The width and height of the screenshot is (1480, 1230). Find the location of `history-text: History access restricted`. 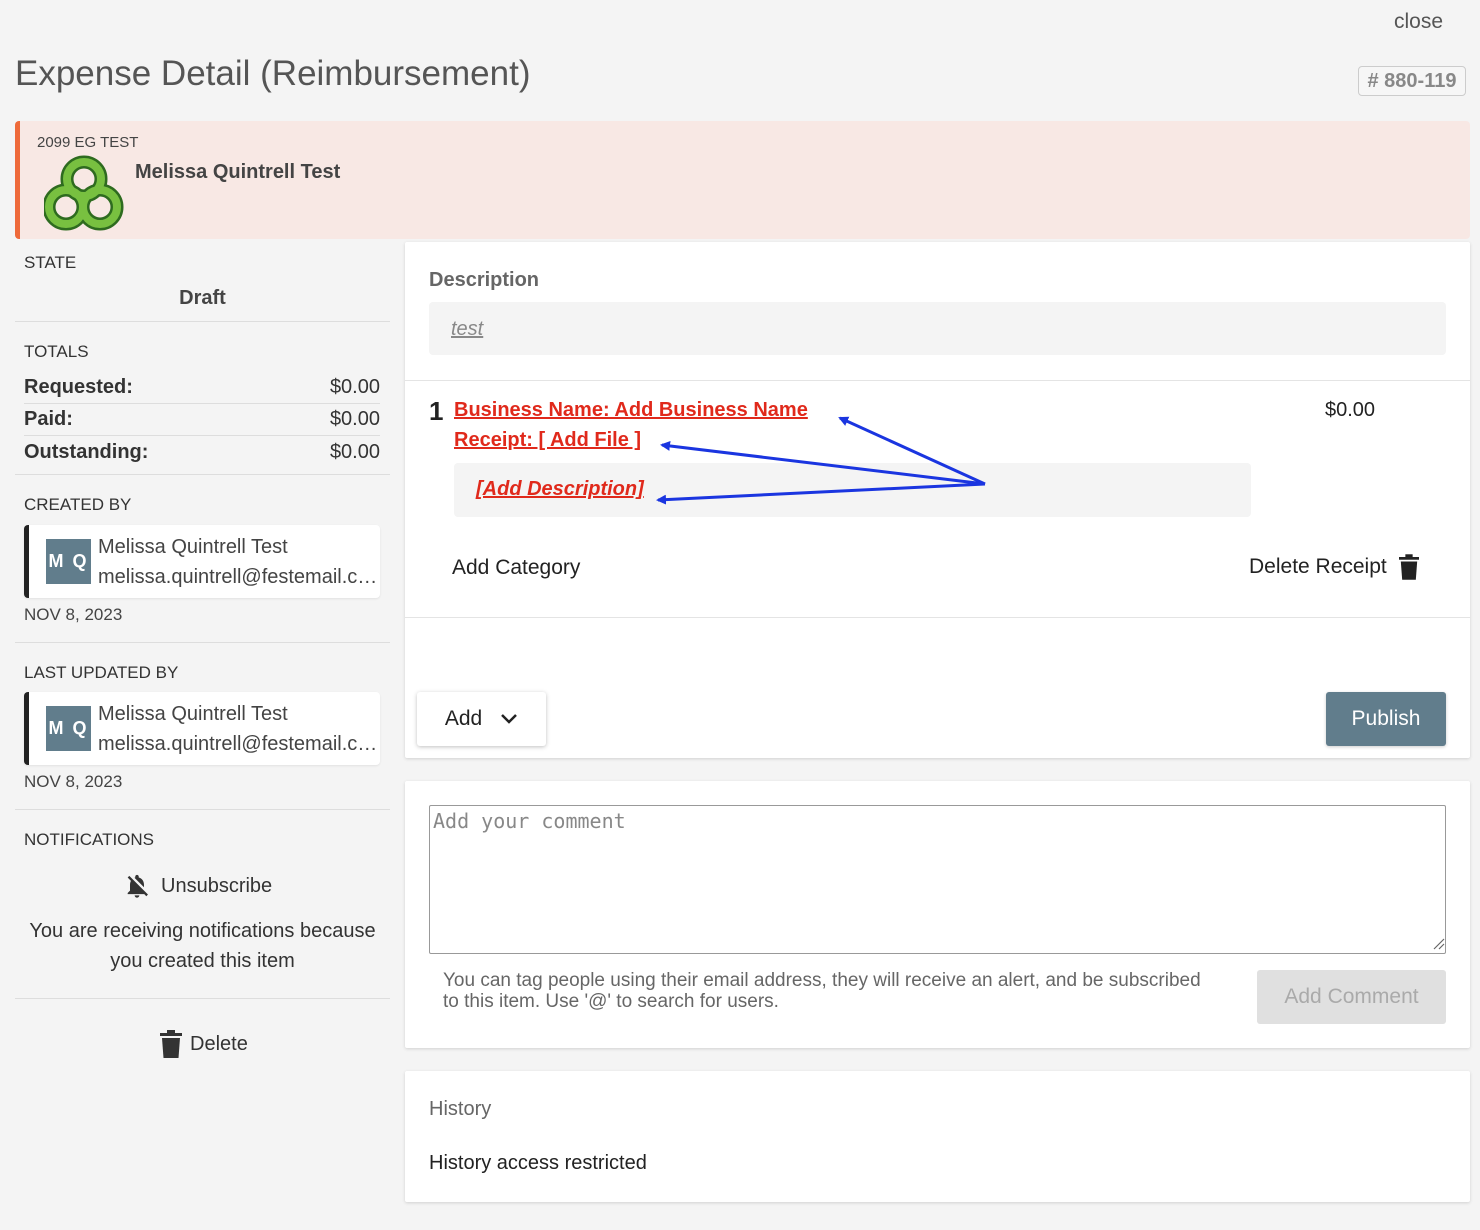

history-text: History access restricted is located at coordinates (538, 1163).